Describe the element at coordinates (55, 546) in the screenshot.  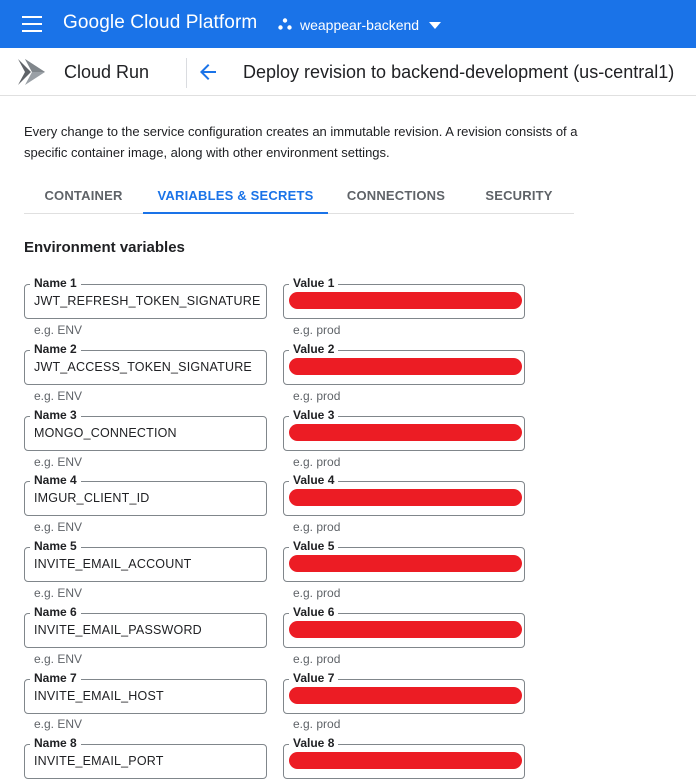
I see `field-label: Name 5` at that location.